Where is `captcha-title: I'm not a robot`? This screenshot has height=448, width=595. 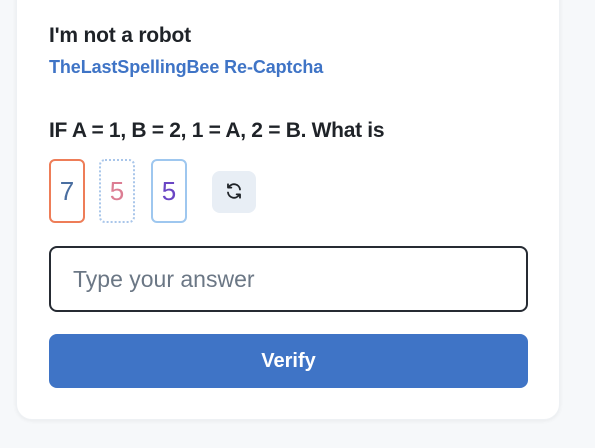 captcha-title: I'm not a robot is located at coordinates (120, 35).